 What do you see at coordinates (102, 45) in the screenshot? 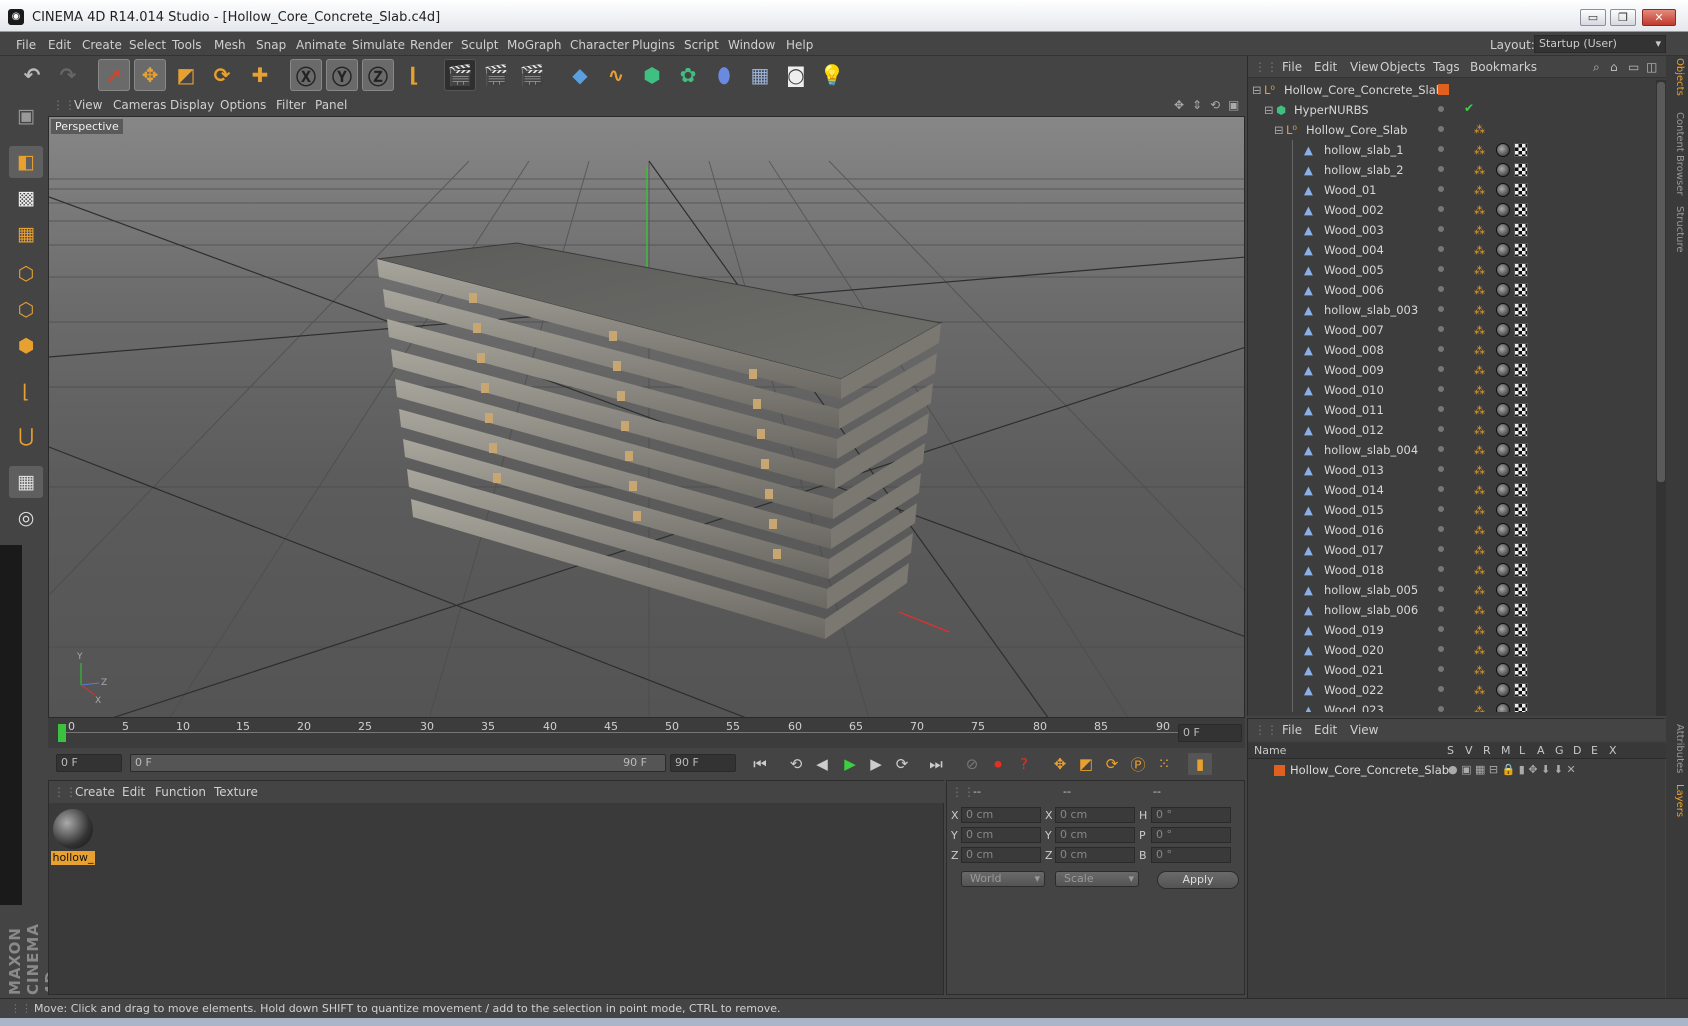
I see `menu-create: Create` at bounding box center [102, 45].